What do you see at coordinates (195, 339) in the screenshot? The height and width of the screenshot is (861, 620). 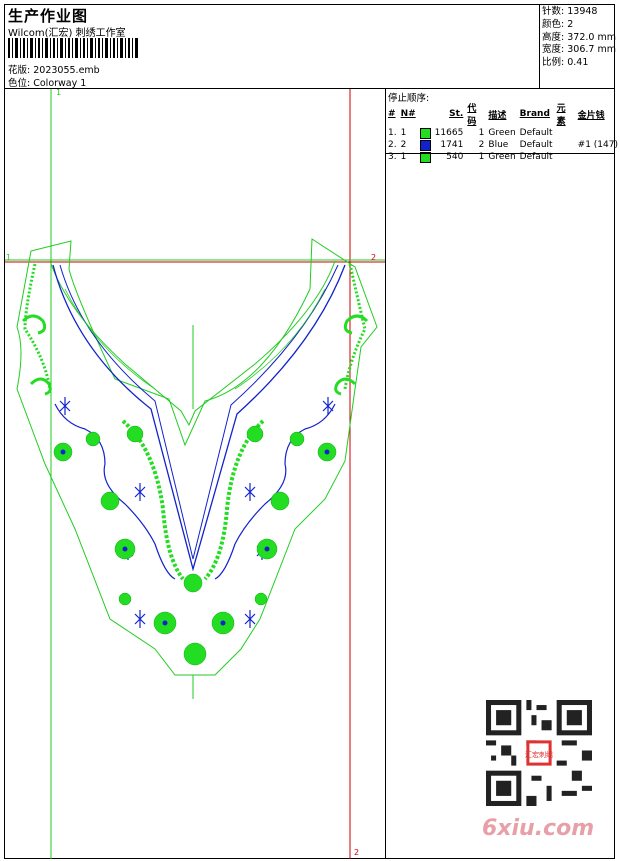 I see `green-inner-contour` at bounding box center [195, 339].